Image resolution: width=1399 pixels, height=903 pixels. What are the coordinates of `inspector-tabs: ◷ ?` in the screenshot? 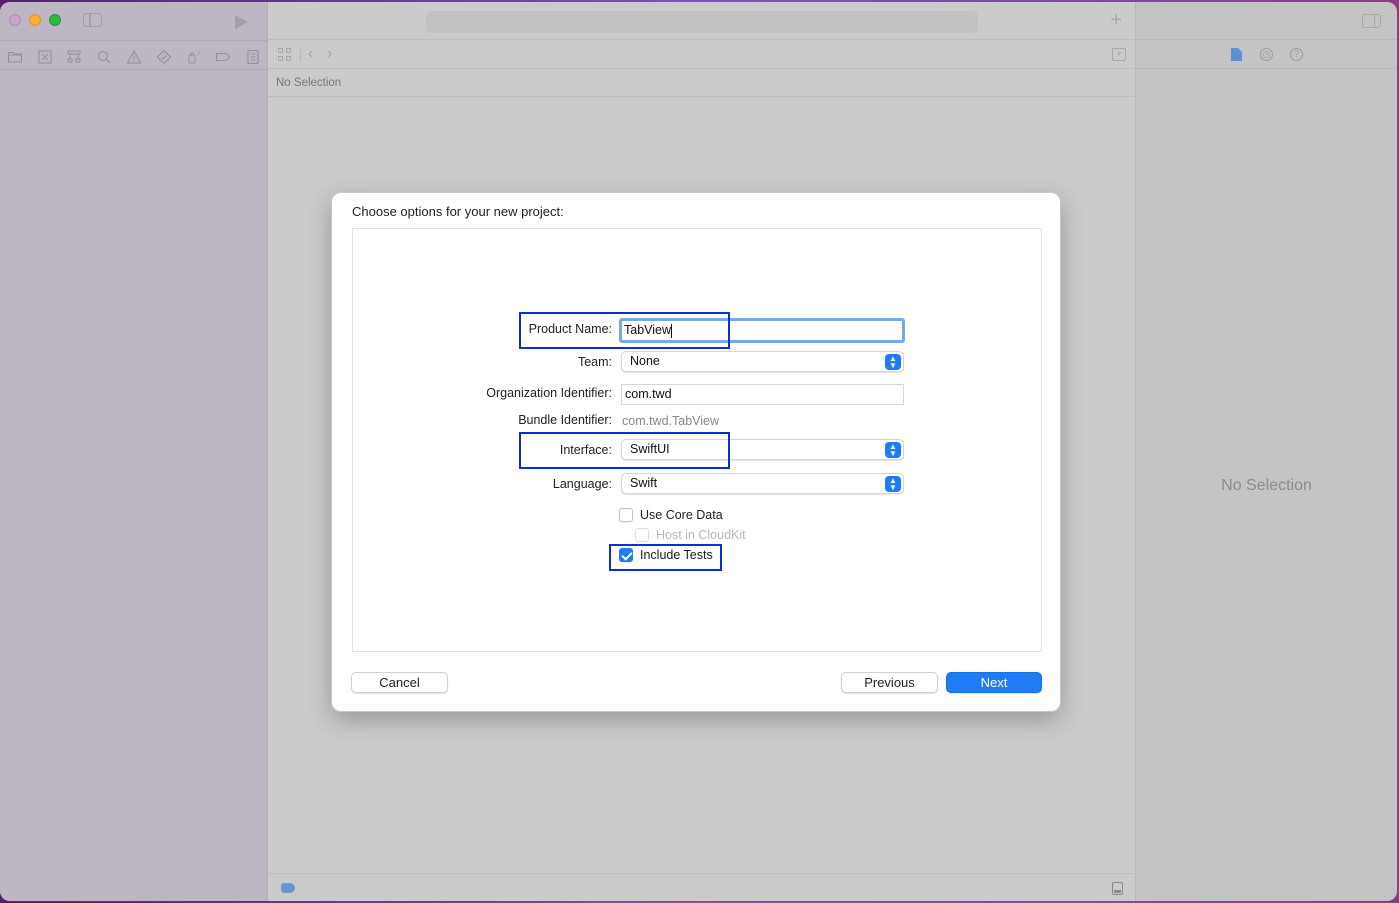 It's located at (1266, 55).